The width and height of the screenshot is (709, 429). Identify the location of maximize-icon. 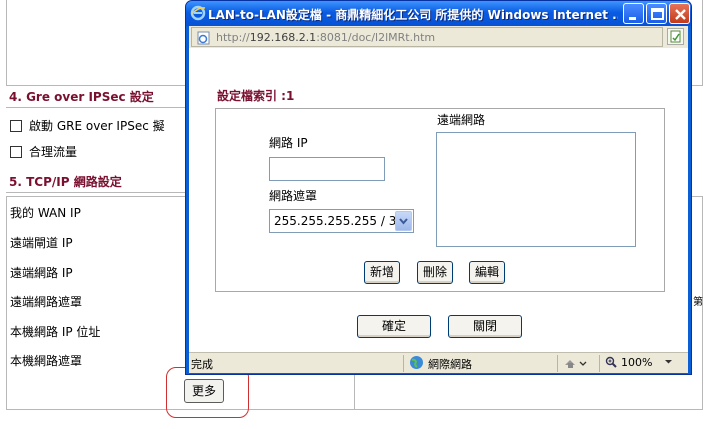
(657, 14).